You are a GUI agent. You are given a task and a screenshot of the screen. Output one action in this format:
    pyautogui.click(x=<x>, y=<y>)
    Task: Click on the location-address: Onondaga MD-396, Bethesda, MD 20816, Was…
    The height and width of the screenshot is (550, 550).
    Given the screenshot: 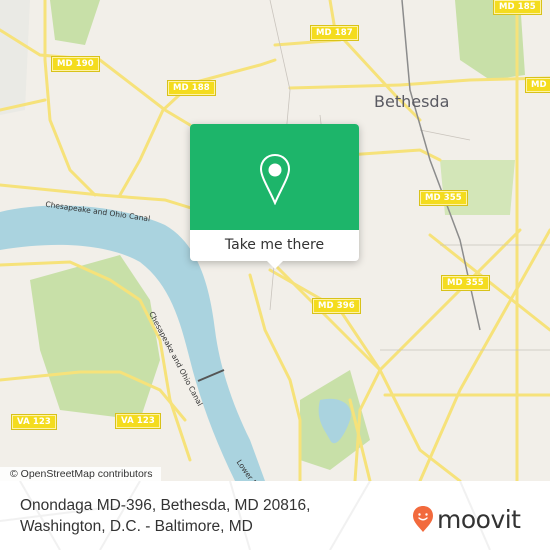 What is the action you would take?
    pyautogui.click(x=165, y=516)
    